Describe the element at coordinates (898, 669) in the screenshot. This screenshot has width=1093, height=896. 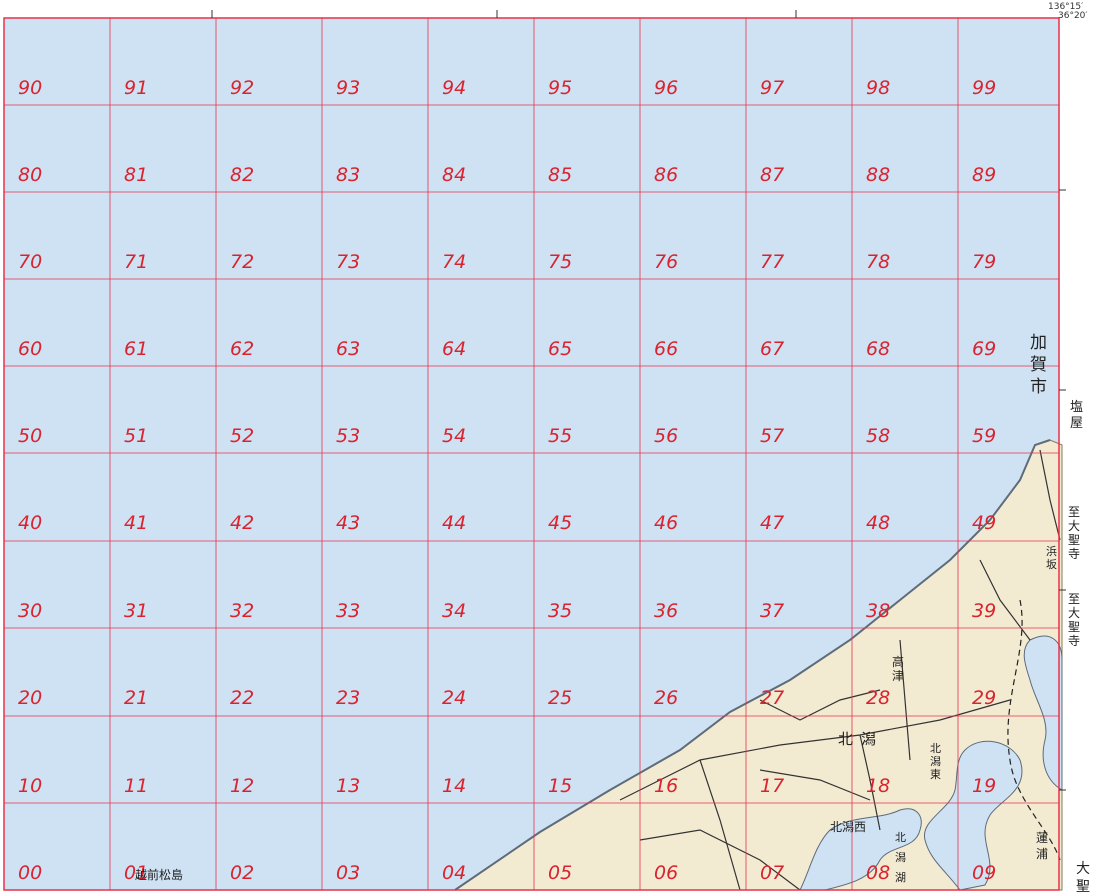
I see `label-takatsu: 高津` at that location.